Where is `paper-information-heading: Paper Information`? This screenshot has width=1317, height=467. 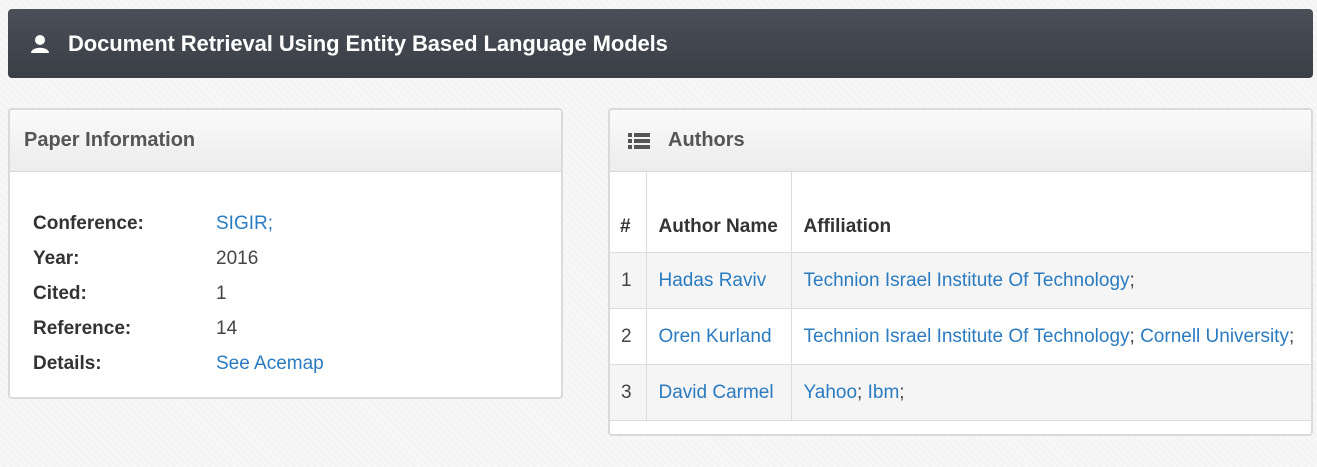 paper-information-heading: Paper Information is located at coordinates (110, 140).